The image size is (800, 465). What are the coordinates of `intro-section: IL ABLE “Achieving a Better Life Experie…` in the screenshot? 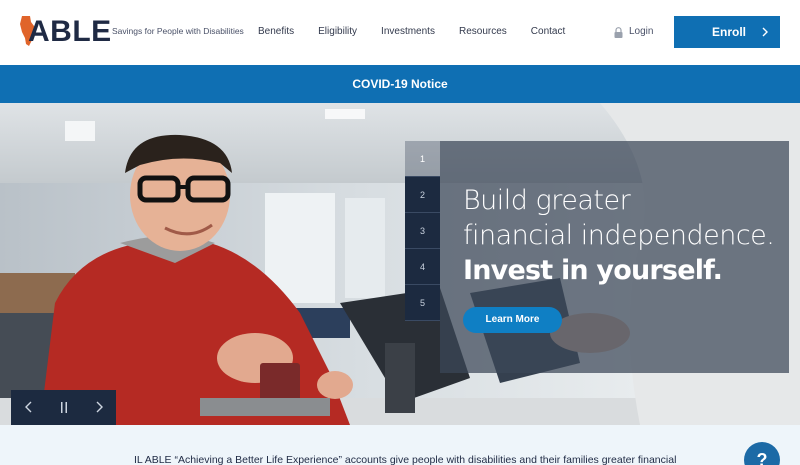 It's located at (400, 445).